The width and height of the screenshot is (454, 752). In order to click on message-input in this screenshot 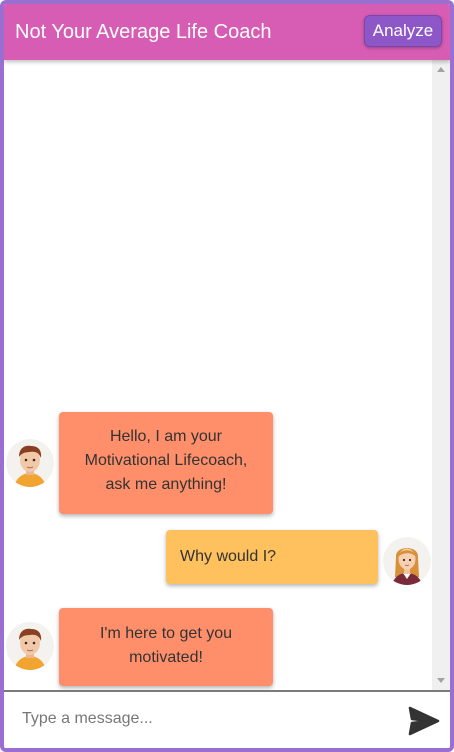, I will do `click(202, 719)`.